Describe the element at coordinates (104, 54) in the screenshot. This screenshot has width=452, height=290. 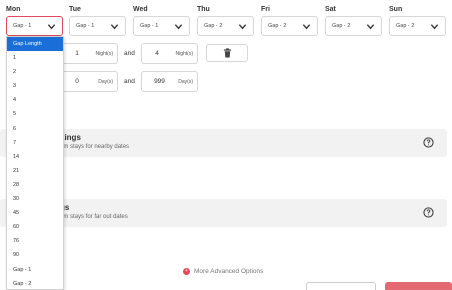
I see `min-nights-unit: Night(s)` at that location.